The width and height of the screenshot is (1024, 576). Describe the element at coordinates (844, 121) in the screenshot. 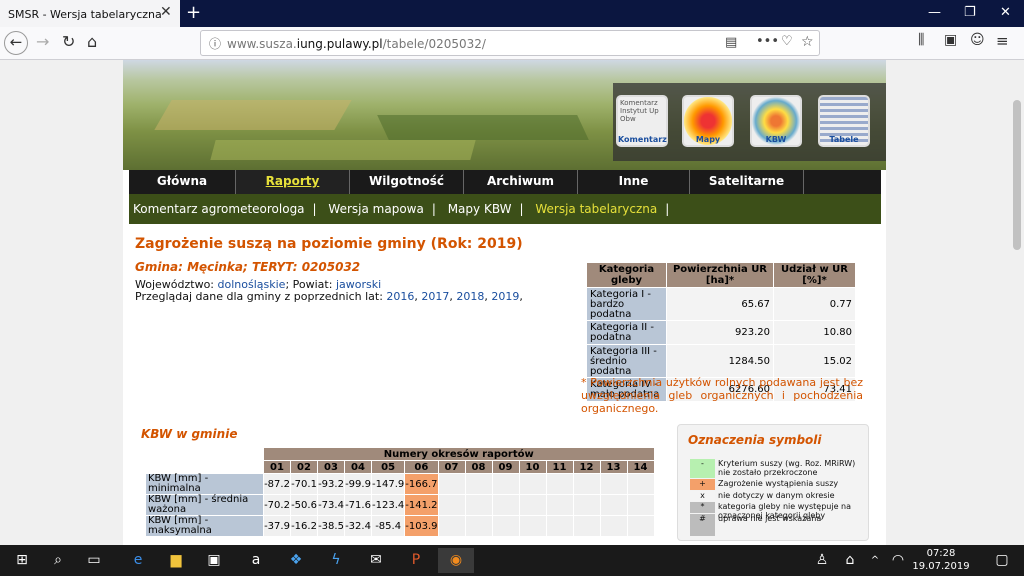

I see `tabele-icon: Tabele` at that location.